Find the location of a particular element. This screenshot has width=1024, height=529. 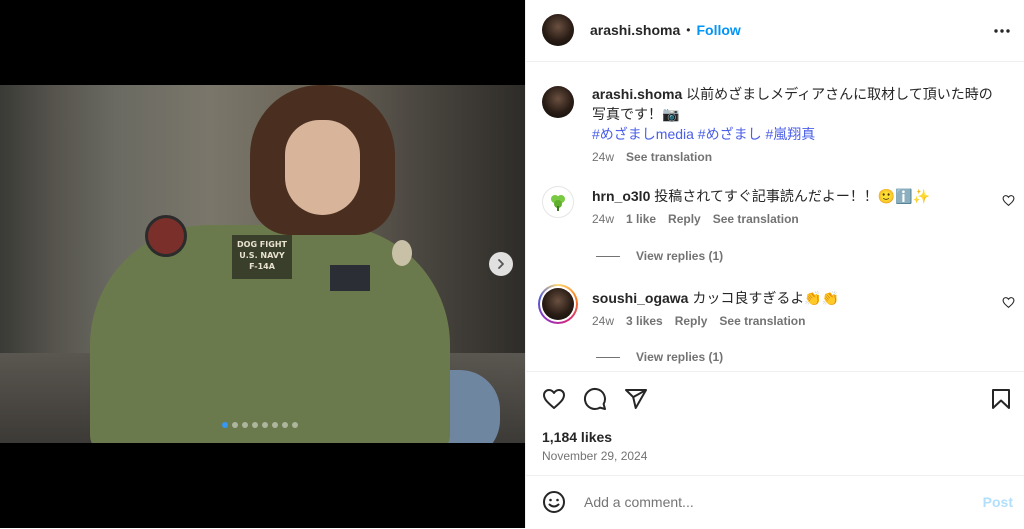

commenter-avatar-photo is located at coordinates (558, 304).